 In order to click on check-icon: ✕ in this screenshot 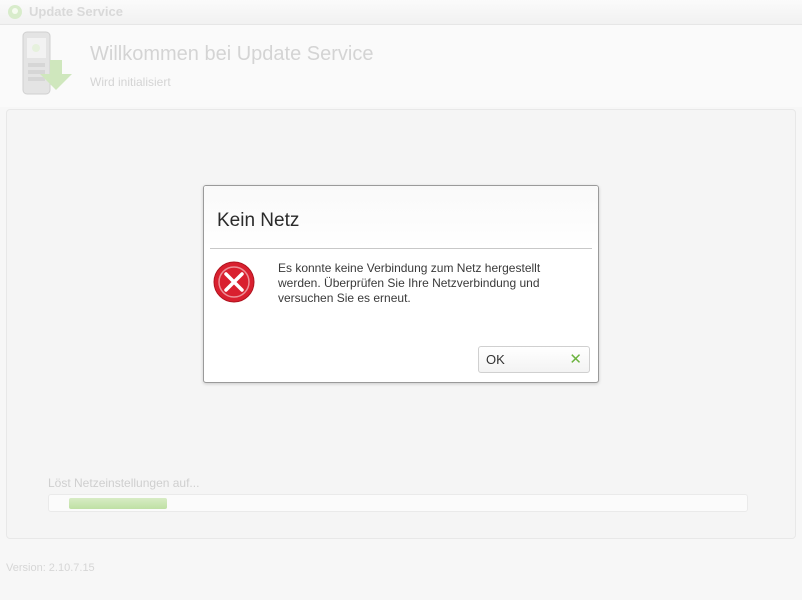, I will do `click(575, 359)`.